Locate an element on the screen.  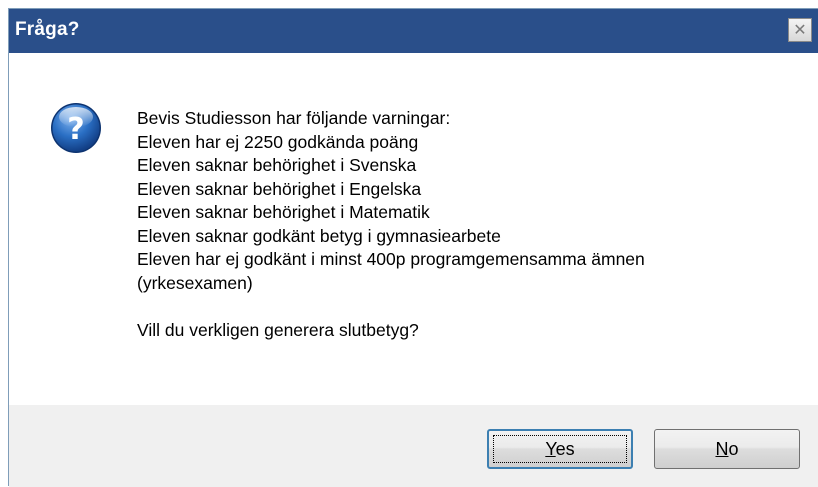
message-line: Eleven har ej 2250 godkända poäng is located at coordinates (278, 141).